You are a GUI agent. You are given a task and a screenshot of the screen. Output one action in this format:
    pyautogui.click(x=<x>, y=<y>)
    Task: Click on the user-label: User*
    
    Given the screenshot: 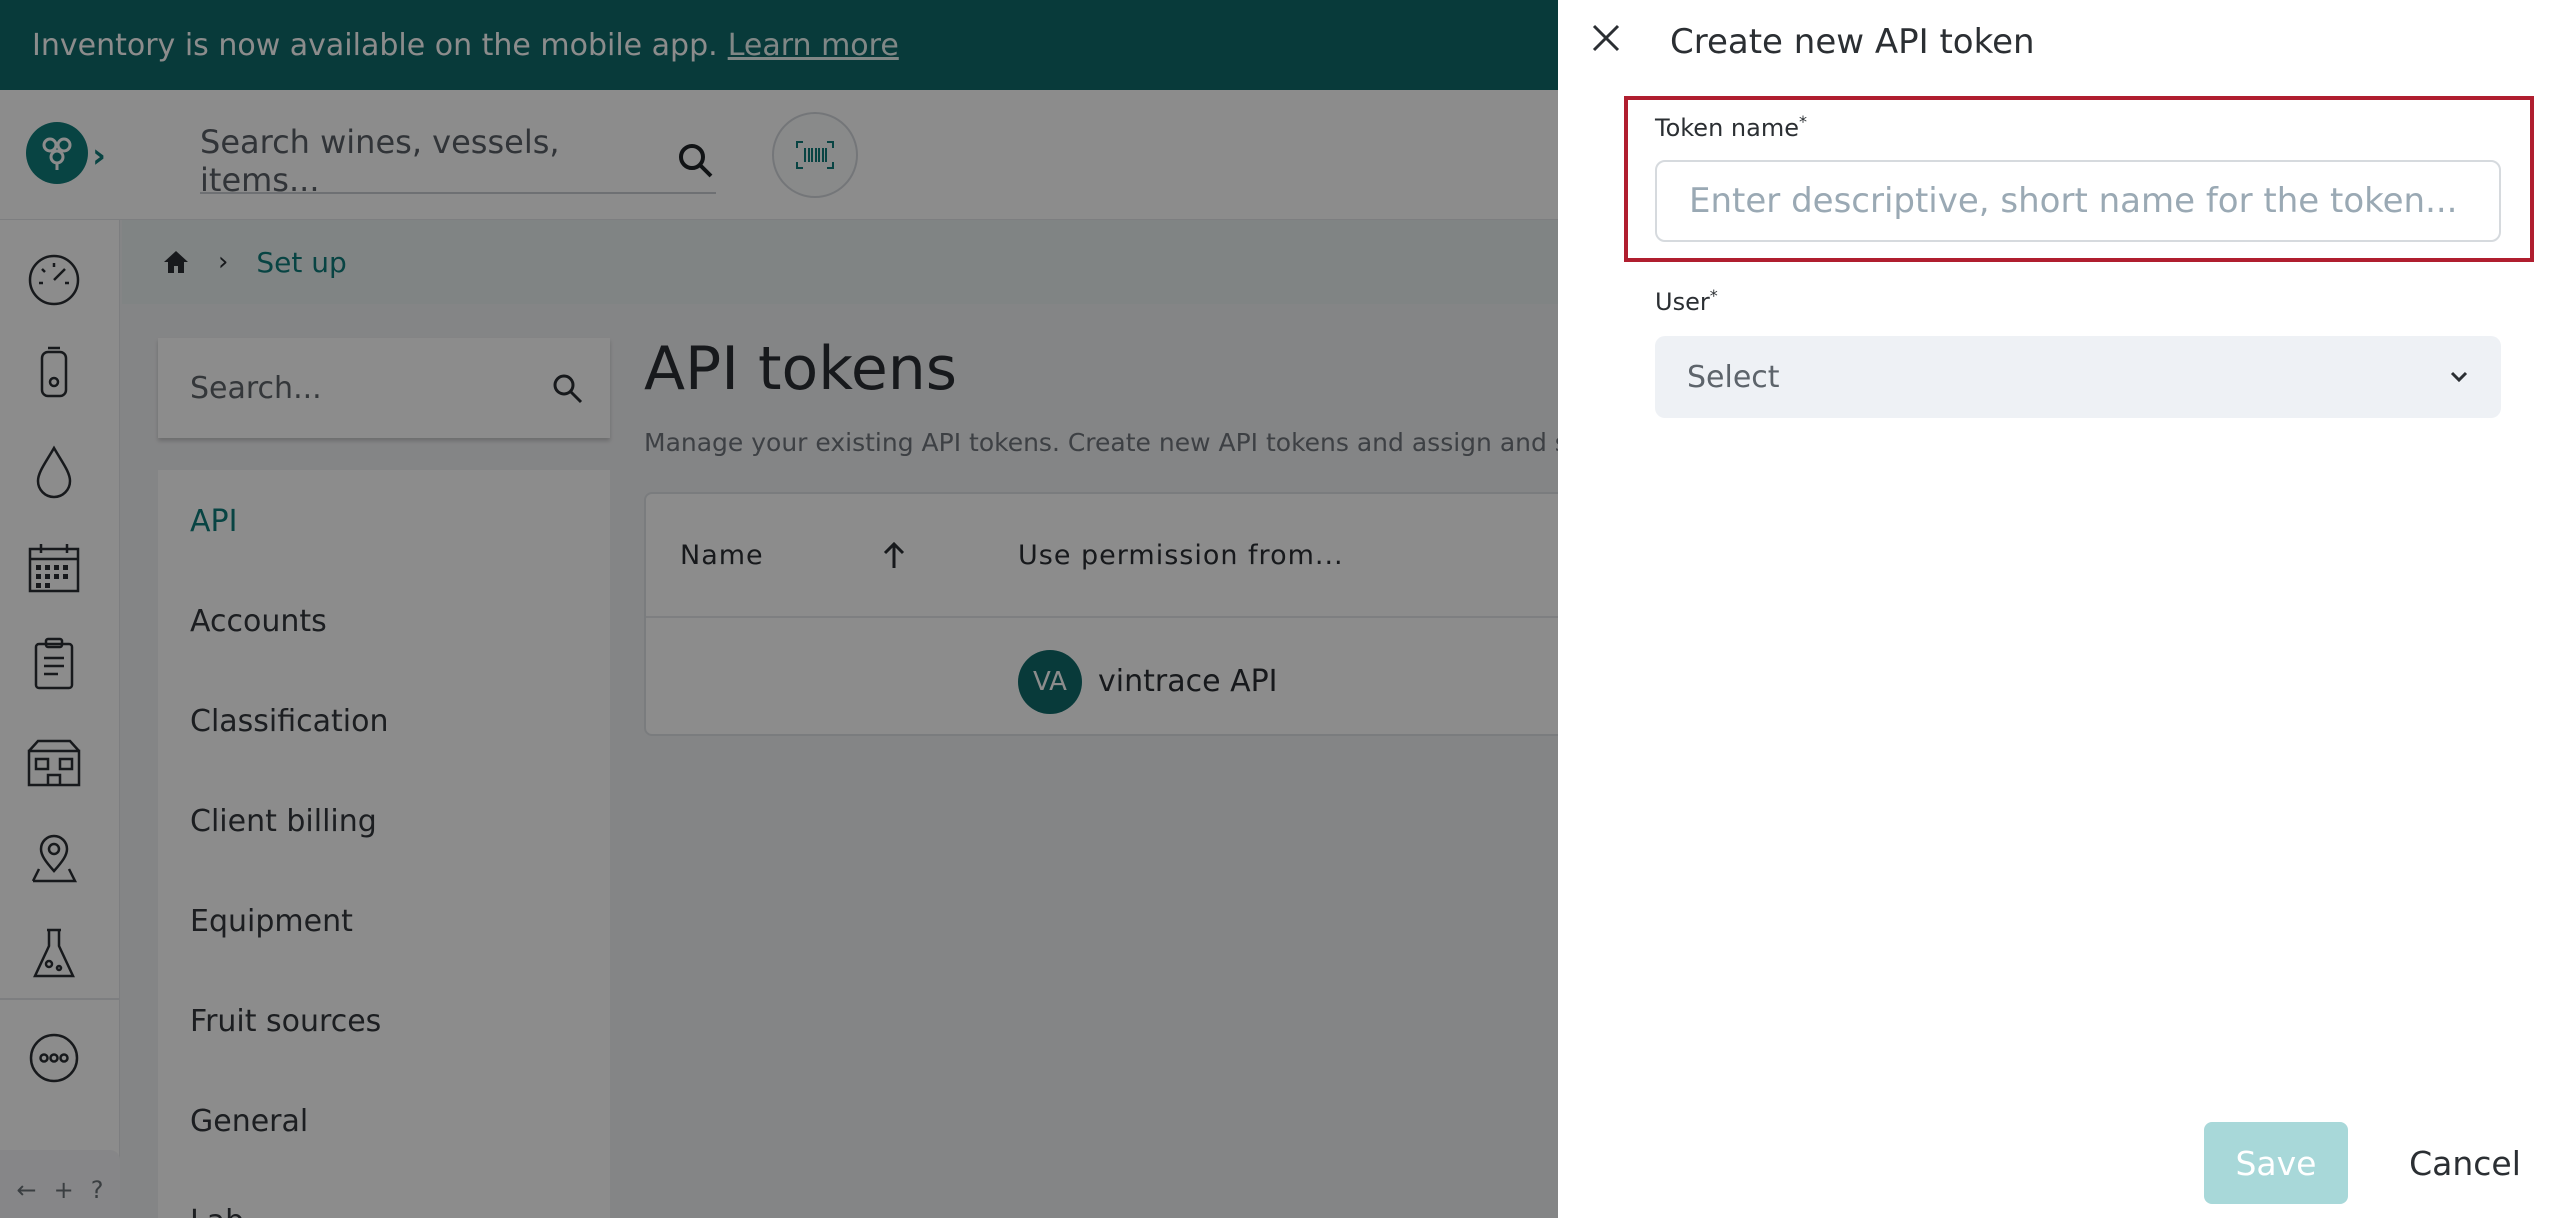 What is the action you would take?
    pyautogui.click(x=1686, y=301)
    